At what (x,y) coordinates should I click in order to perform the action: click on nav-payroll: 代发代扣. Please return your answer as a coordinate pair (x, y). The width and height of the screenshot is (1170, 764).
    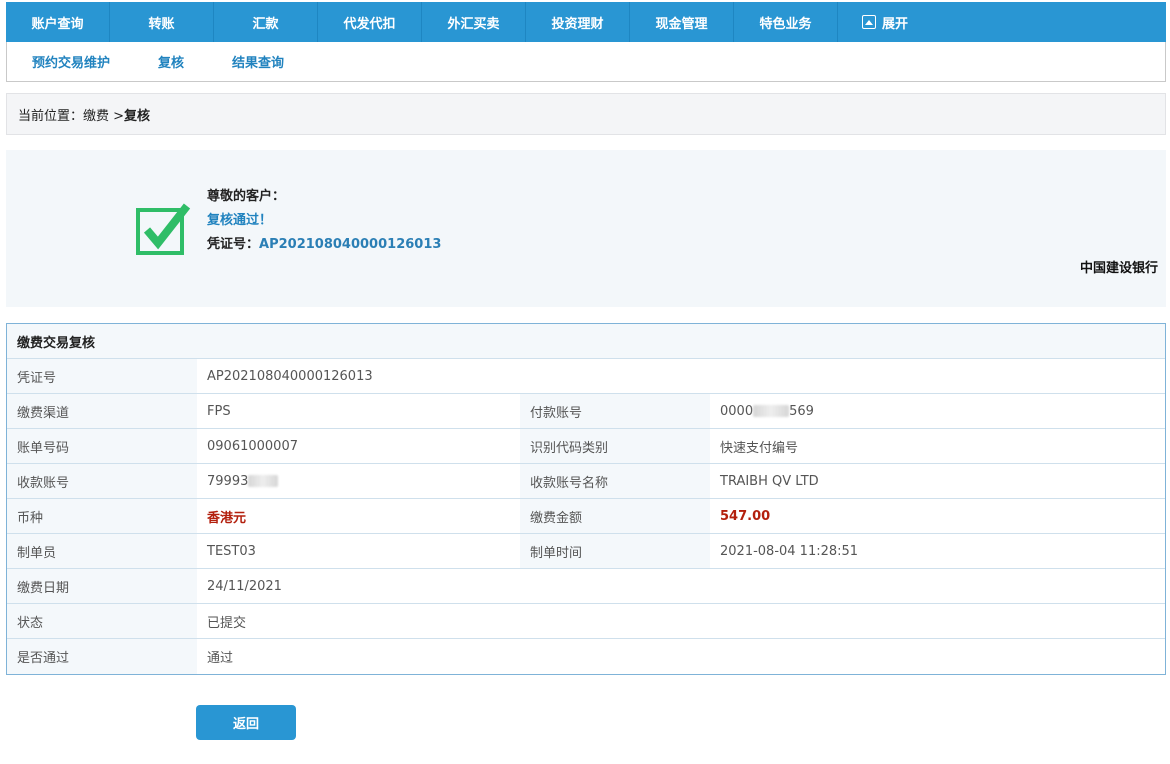
    Looking at the image, I should click on (370, 22).